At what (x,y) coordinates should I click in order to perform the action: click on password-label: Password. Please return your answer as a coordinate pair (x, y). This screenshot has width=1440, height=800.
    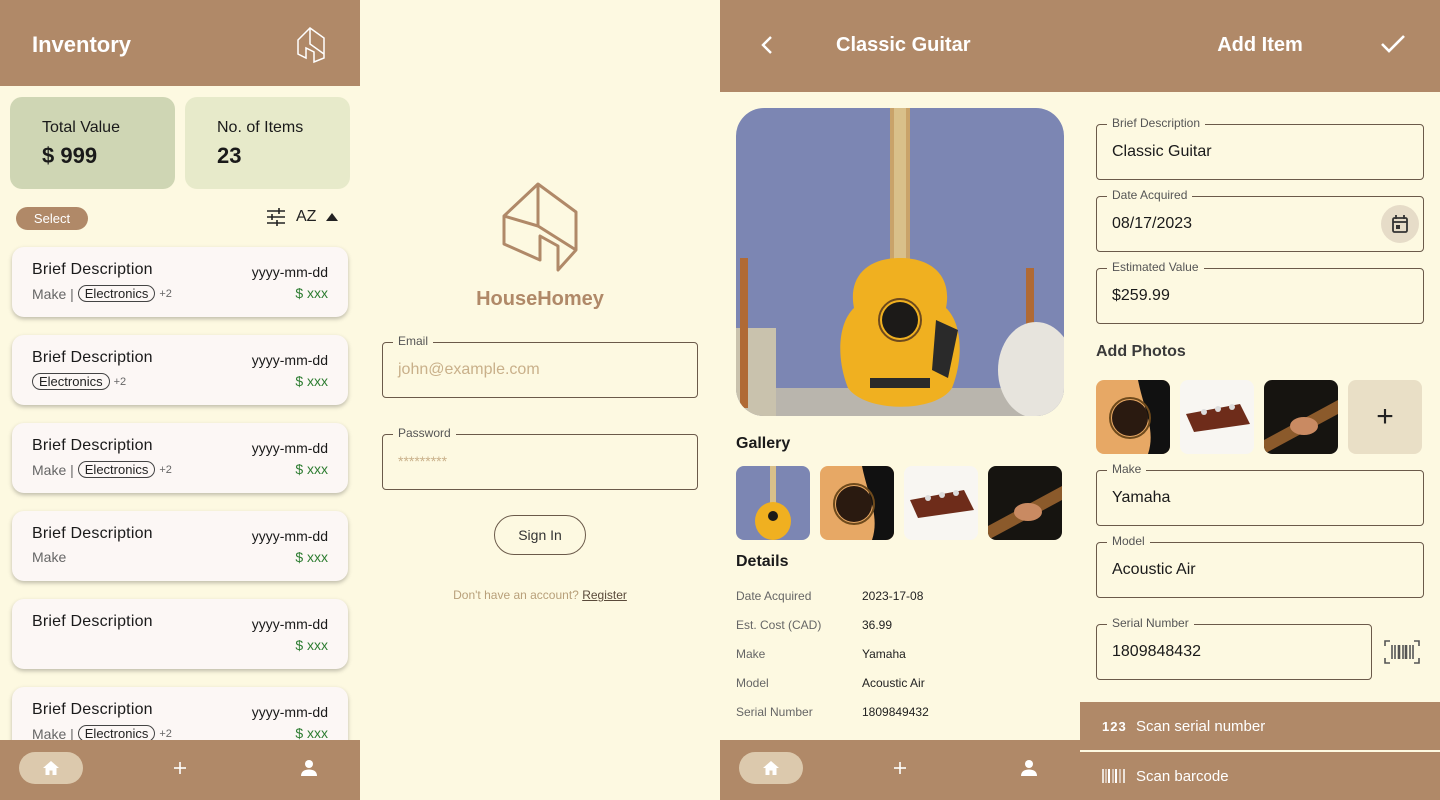
    Looking at the image, I should click on (424, 433).